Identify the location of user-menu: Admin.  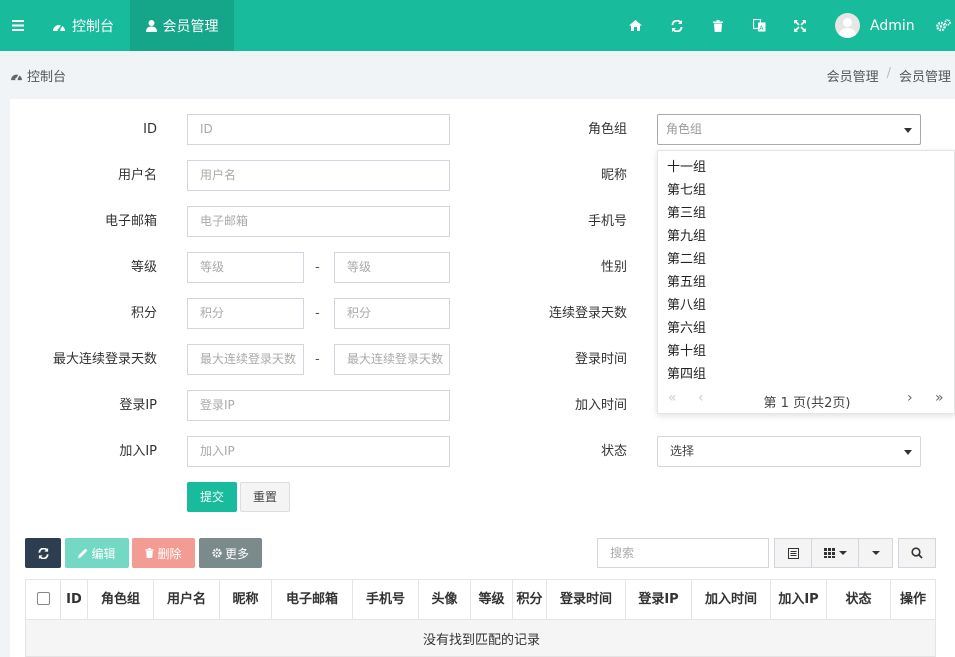
(875, 25).